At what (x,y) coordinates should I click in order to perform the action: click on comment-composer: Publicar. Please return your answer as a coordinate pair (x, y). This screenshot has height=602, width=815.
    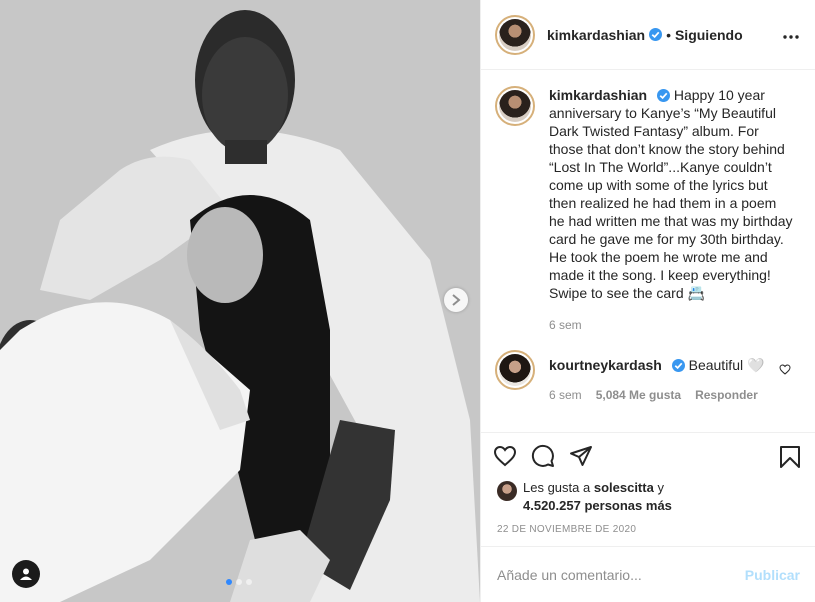
    Looking at the image, I should click on (648, 574).